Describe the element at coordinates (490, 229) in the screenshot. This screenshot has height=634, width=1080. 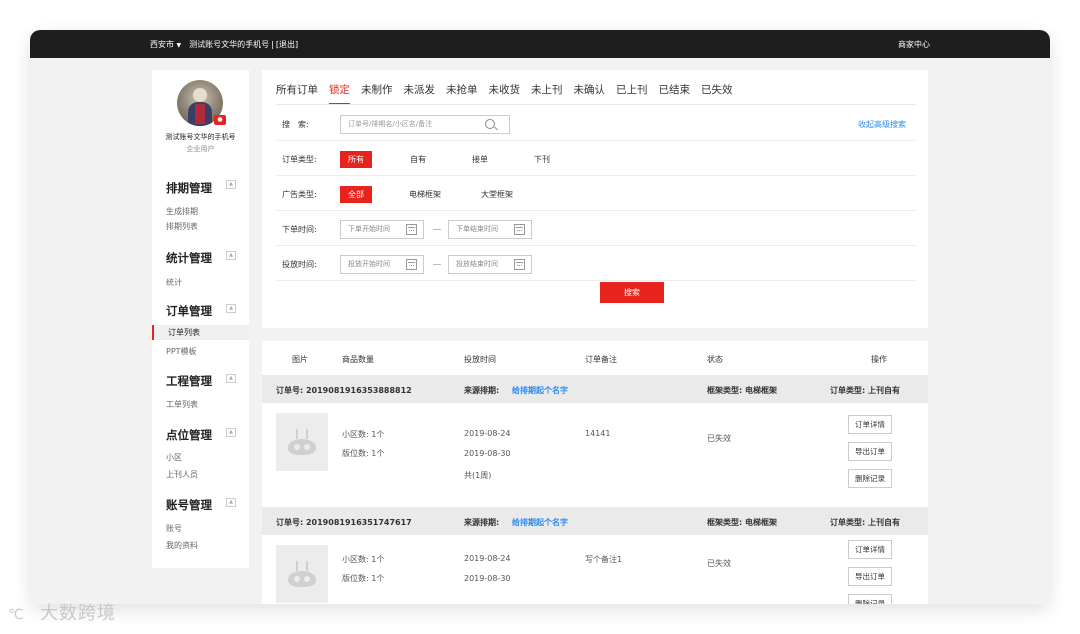
I see `order-end-date-input: 下单结束时间` at that location.